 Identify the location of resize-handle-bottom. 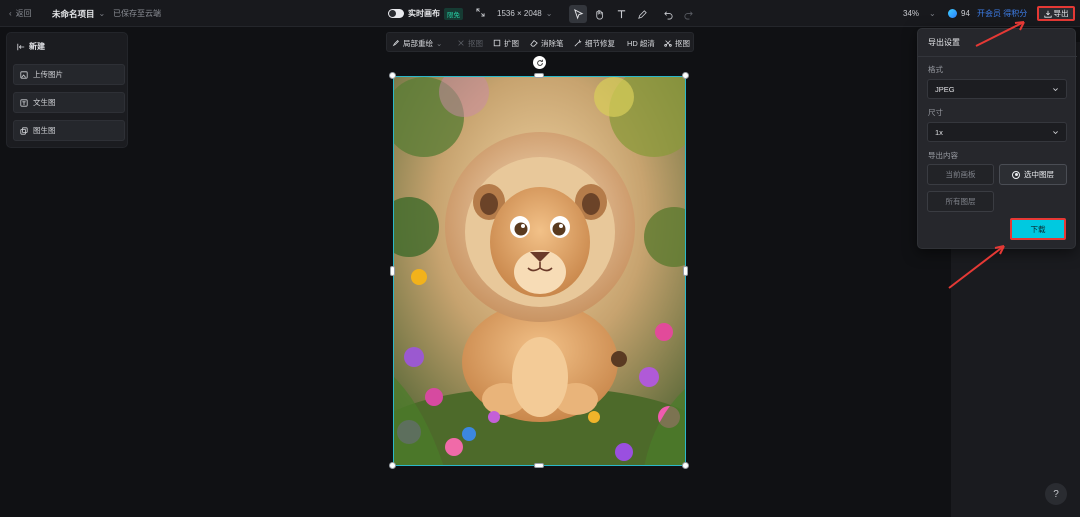
(539, 465).